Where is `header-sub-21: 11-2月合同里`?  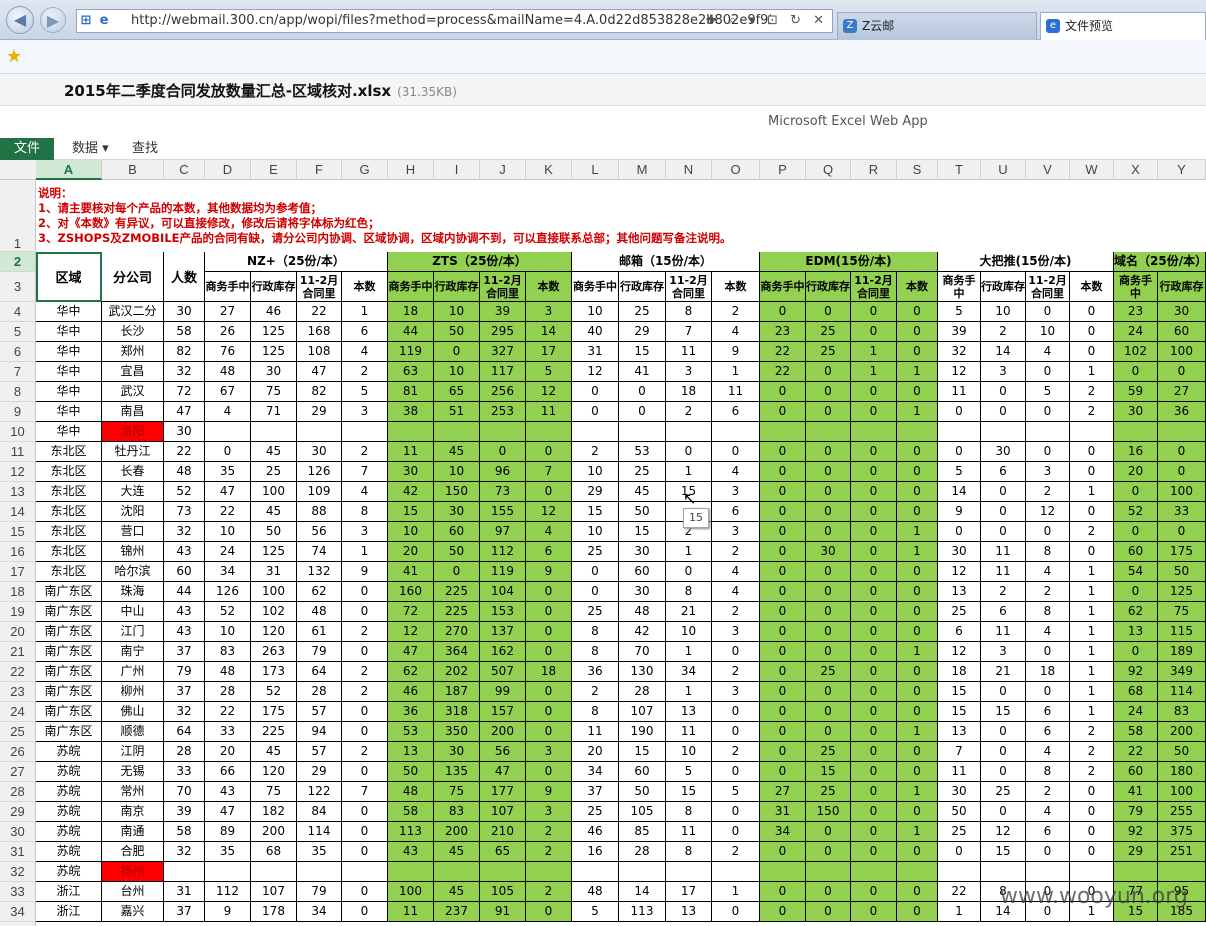
header-sub-21: 11-2月合同里 is located at coordinates (1048, 287).